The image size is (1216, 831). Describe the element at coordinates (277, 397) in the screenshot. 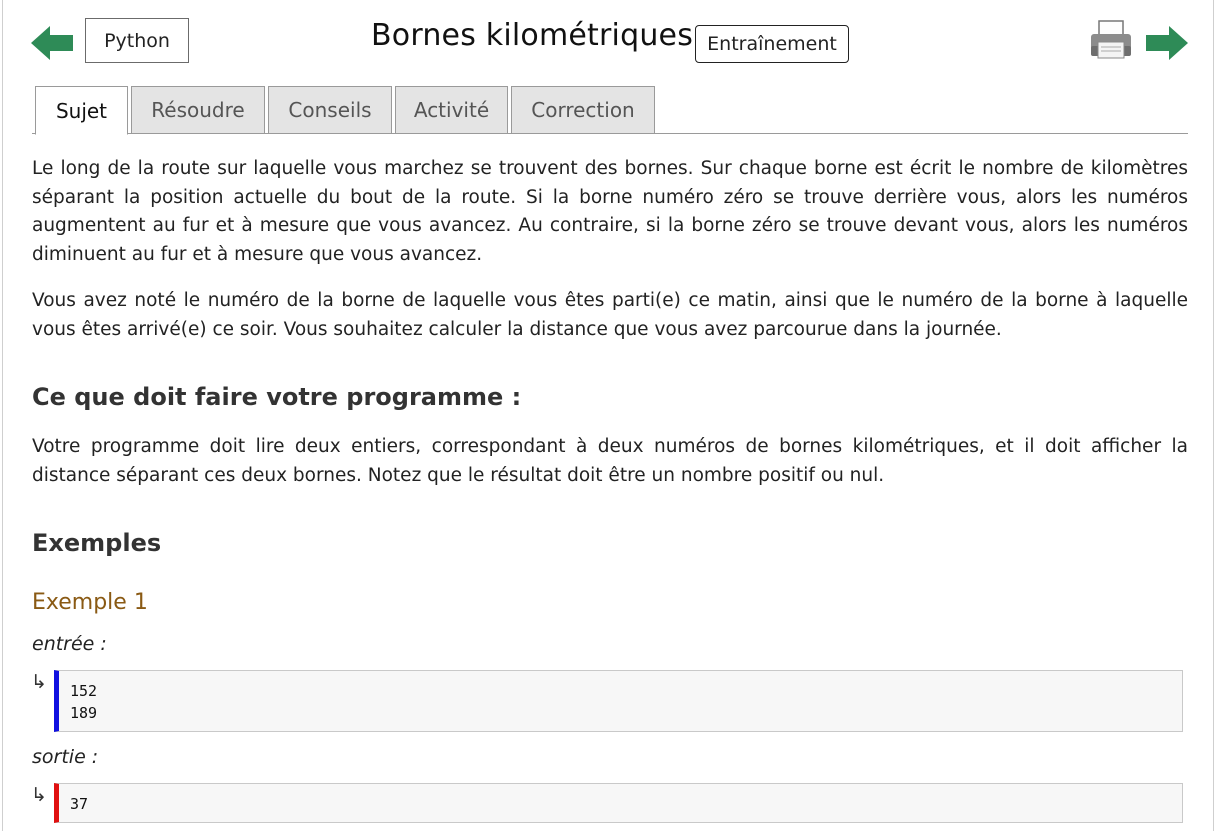

I see `program-heading: Ce que doit faire votre programme :` at that location.